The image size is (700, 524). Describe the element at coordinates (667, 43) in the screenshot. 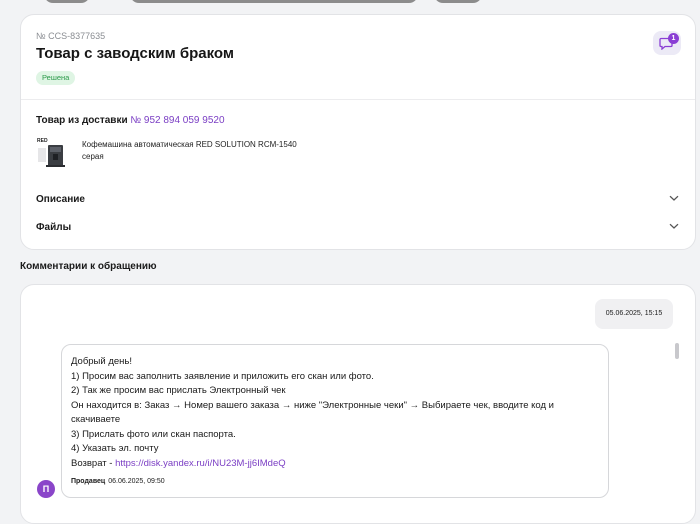

I see `chat-button: 1` at that location.